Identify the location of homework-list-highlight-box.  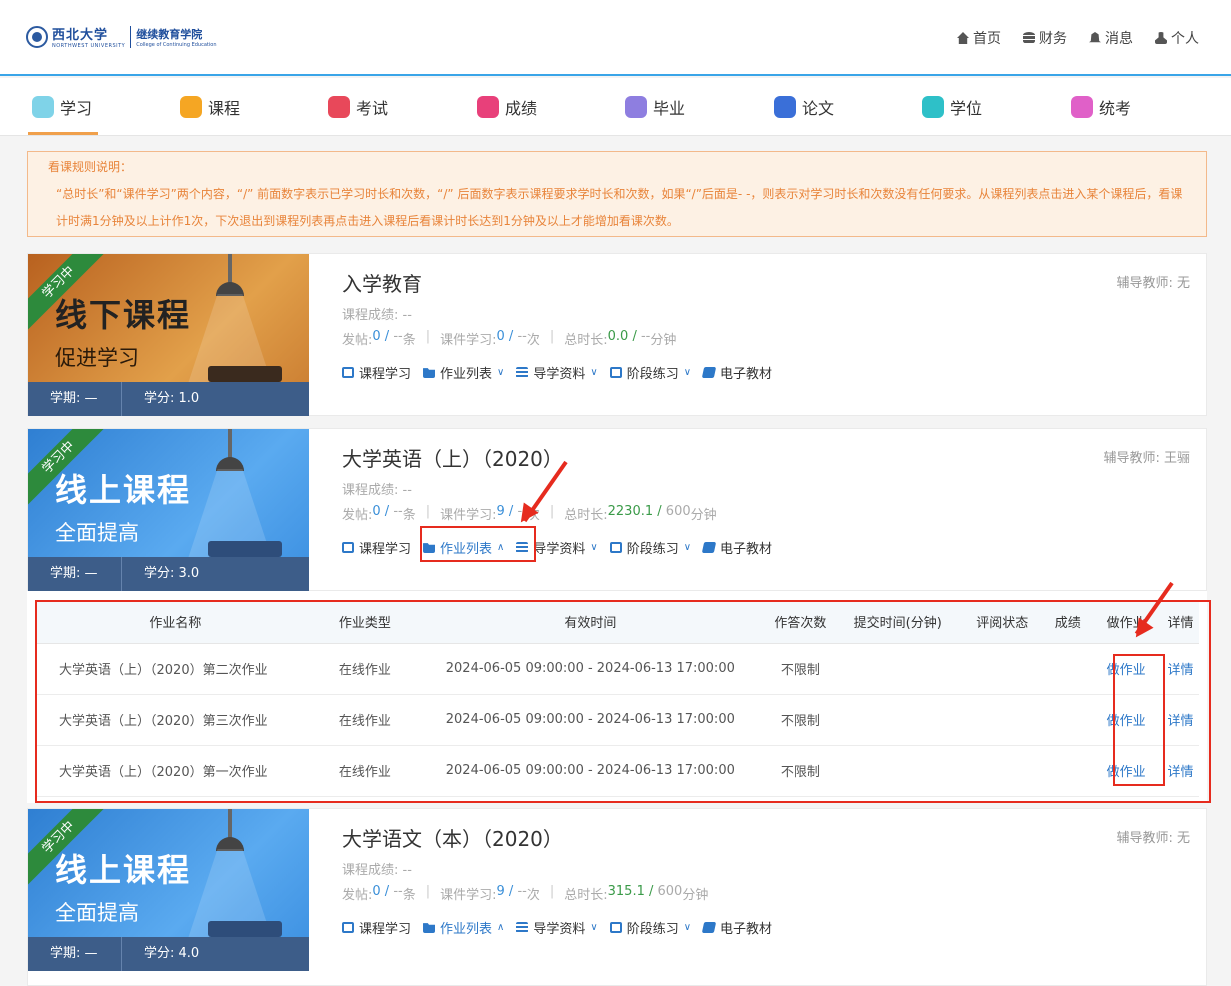
(478, 544).